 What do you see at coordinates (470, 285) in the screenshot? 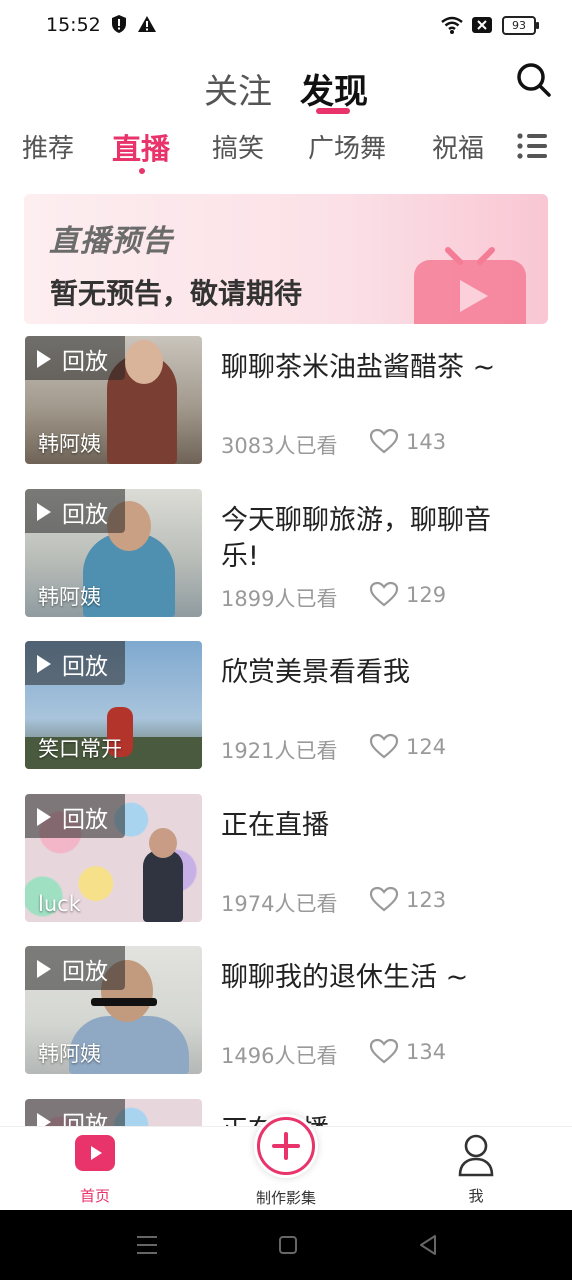
I see `tv-icon` at bounding box center [470, 285].